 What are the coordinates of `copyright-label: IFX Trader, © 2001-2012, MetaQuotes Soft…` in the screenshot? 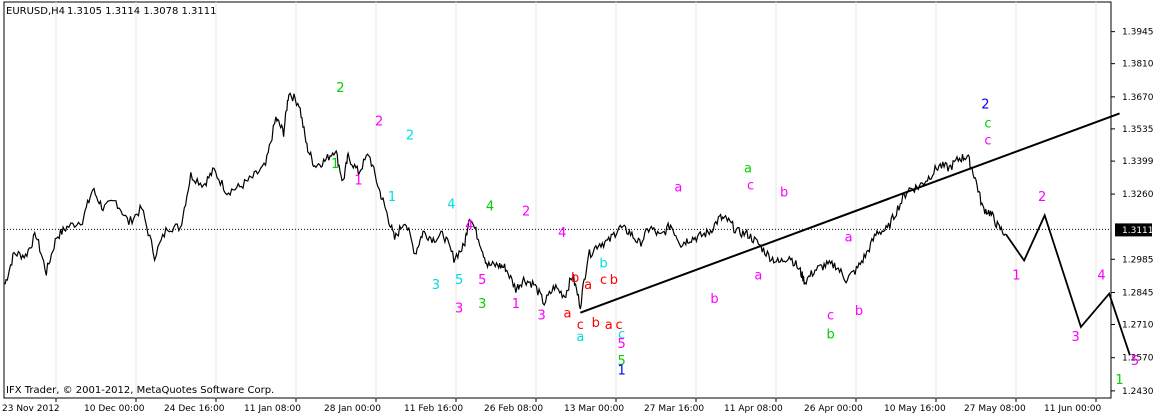 It's located at (140, 390).